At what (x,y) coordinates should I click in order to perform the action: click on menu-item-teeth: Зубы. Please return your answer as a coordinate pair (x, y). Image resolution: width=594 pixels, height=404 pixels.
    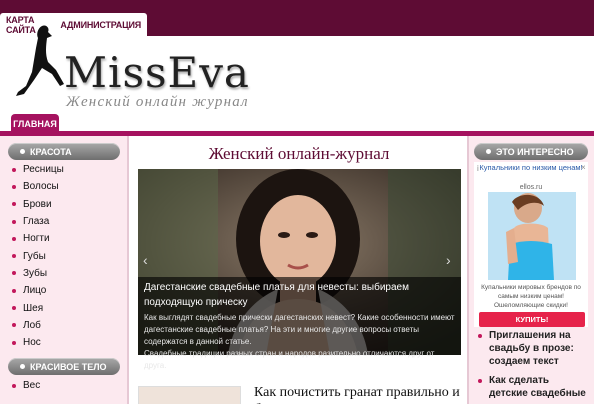
    Looking at the image, I should click on (38, 273).